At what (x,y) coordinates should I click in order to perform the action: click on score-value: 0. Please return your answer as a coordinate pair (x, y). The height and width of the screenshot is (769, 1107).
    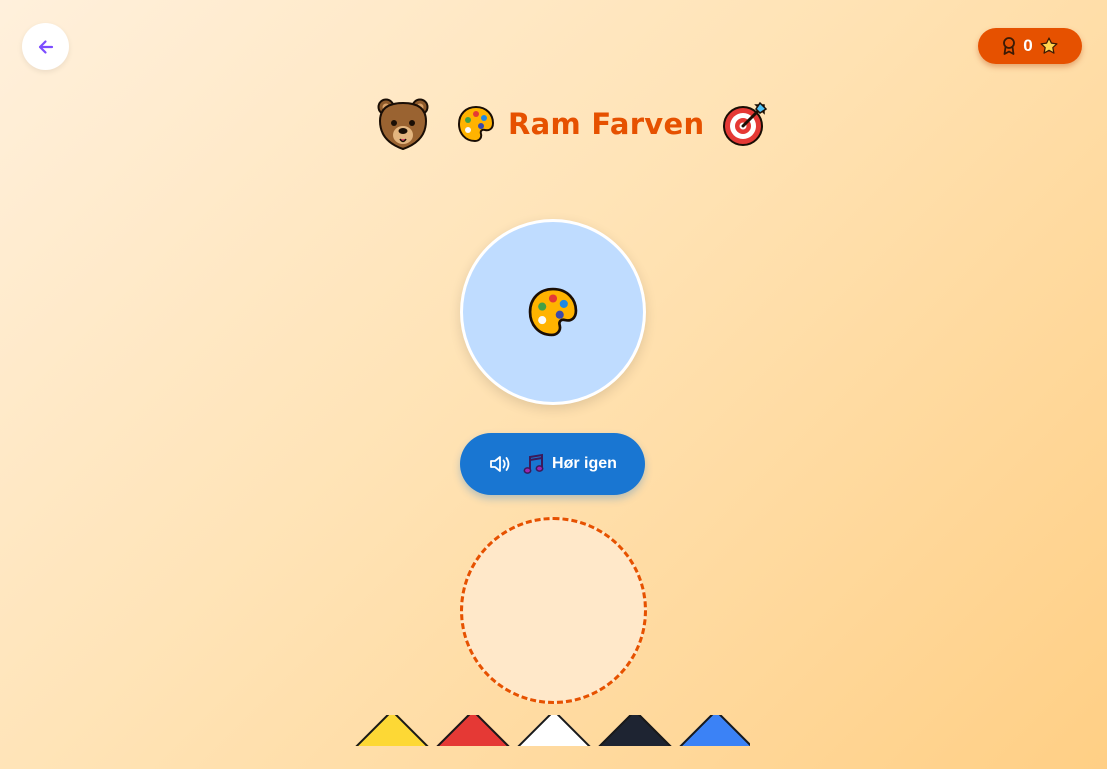
    Looking at the image, I should click on (1028, 45).